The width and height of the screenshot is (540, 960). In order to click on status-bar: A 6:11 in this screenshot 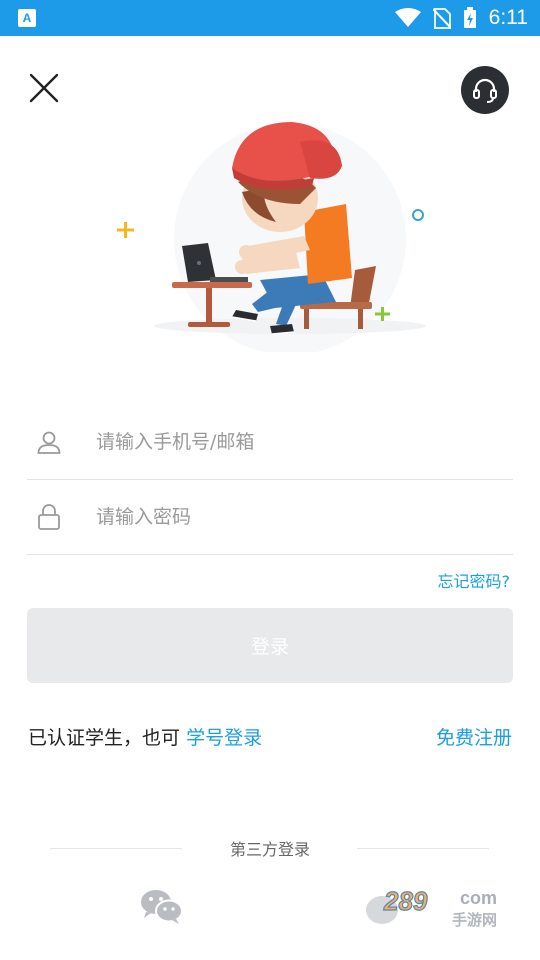, I will do `click(270, 18)`.